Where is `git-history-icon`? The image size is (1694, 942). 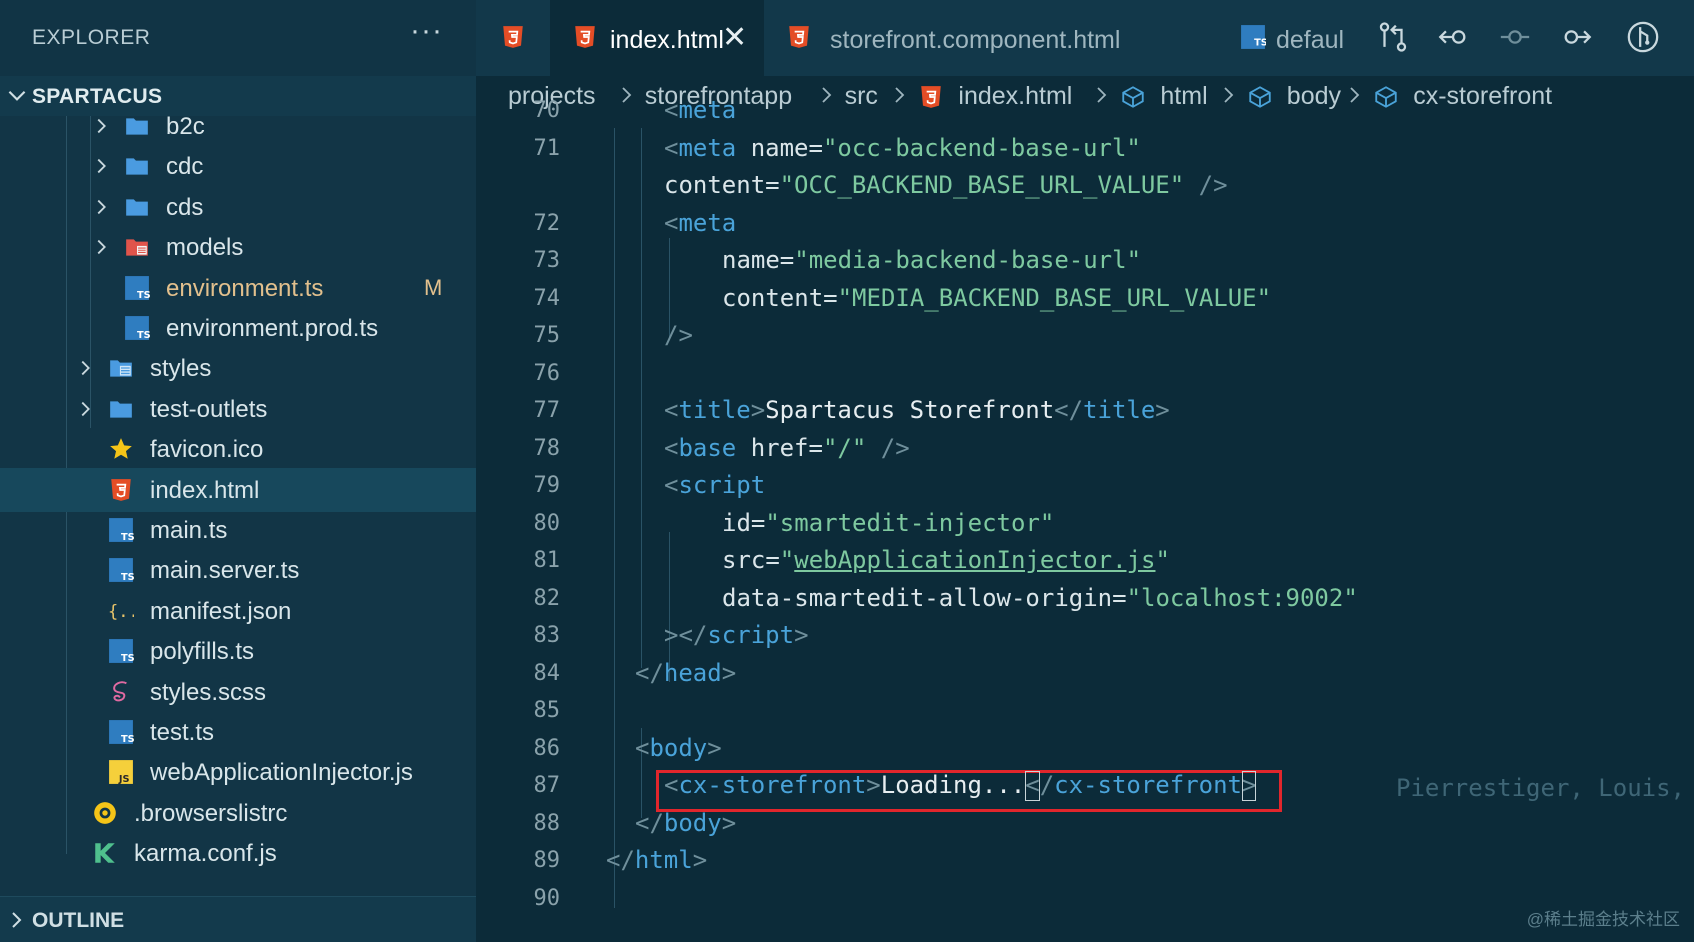
git-history-icon is located at coordinates (1643, 37).